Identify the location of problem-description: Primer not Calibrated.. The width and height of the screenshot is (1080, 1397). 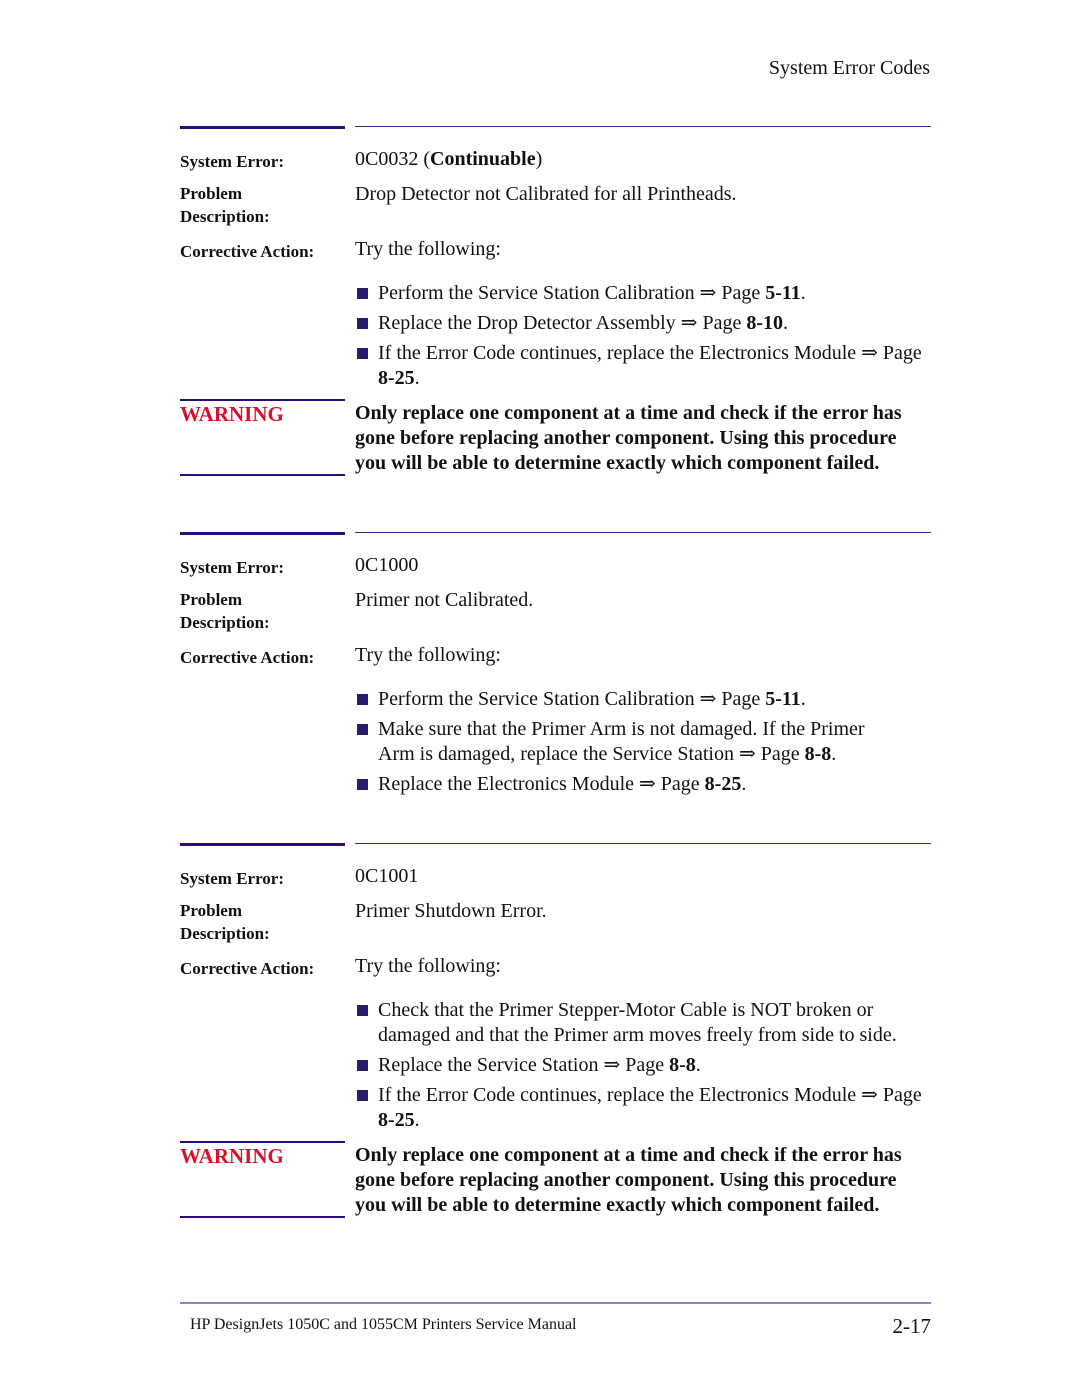
(444, 600).